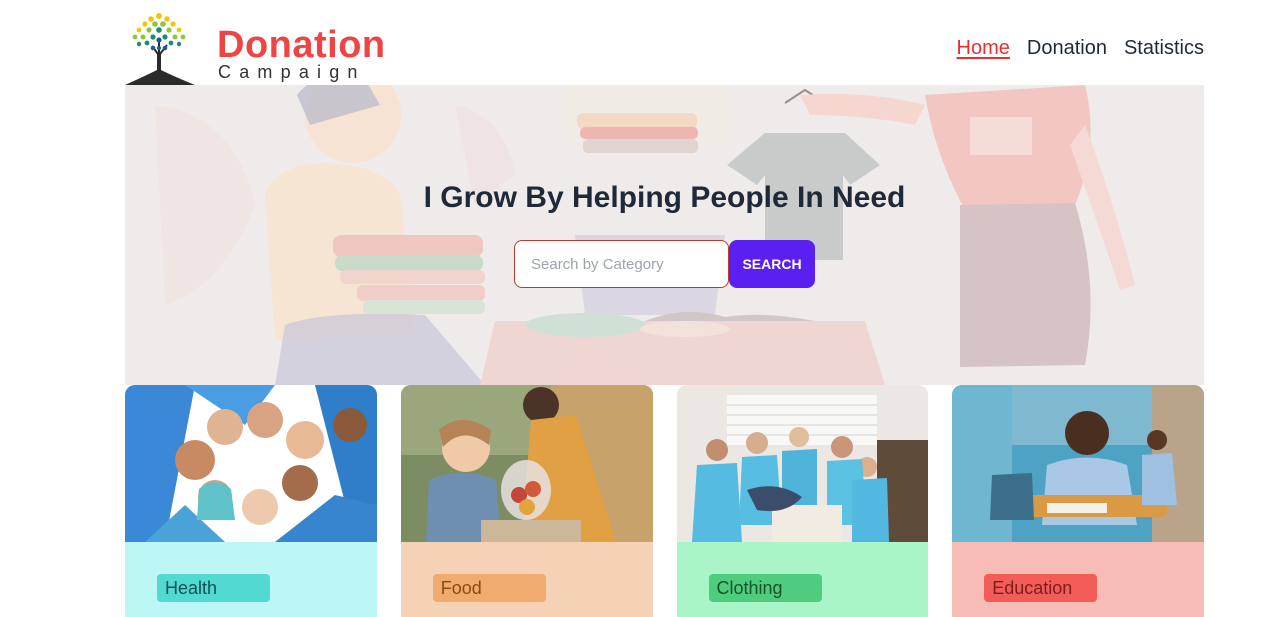  Describe the element at coordinates (802, 463) in the screenshot. I see `volunteers-sorting-clothes-photo` at that location.